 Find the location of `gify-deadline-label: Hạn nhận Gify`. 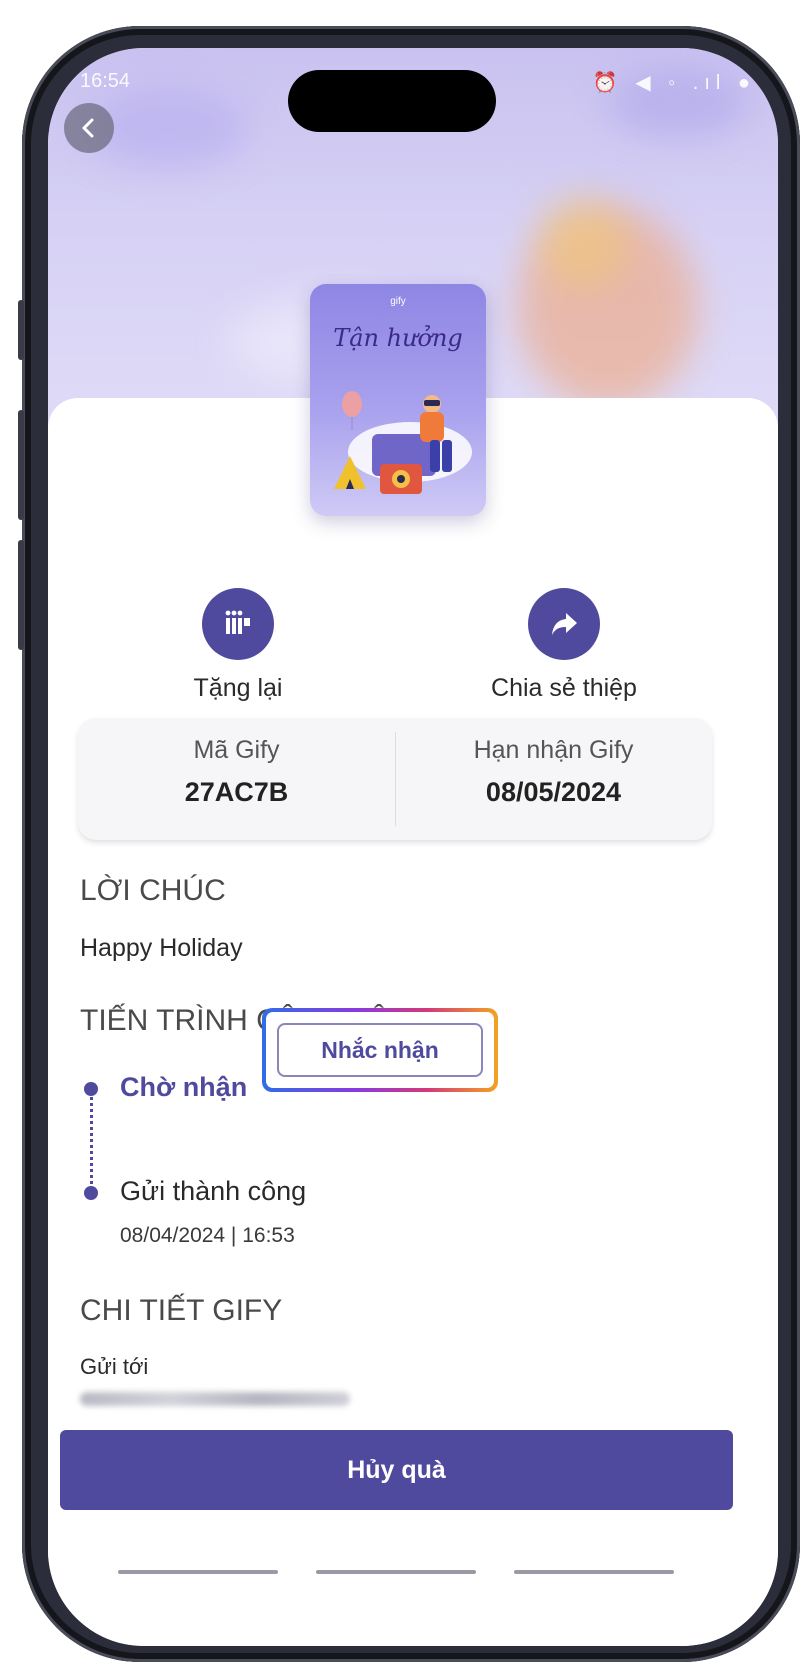

gify-deadline-label: Hạn nhận Gify is located at coordinates (553, 750).